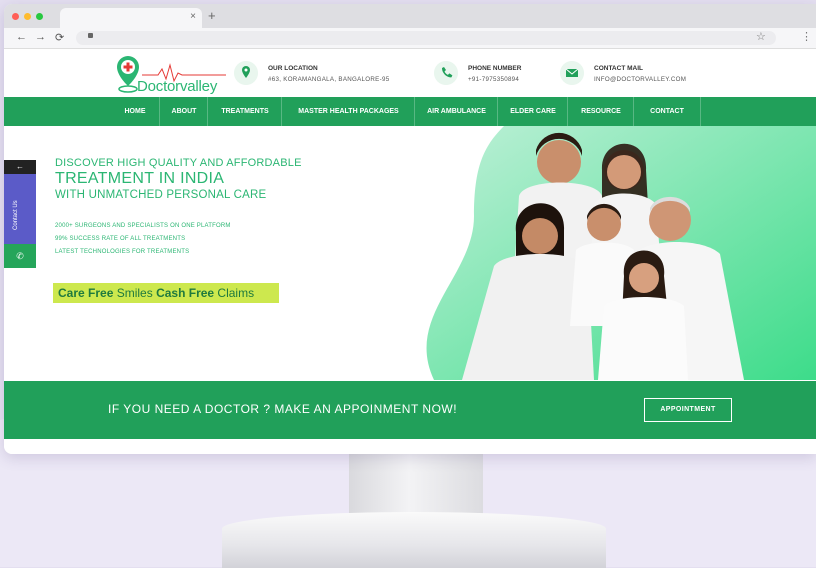 This screenshot has height=568, width=816. Describe the element at coordinates (348, 111) in the screenshot. I see `nav-item-master-health-packages: MASTER HEALTH PACKAGES` at that location.